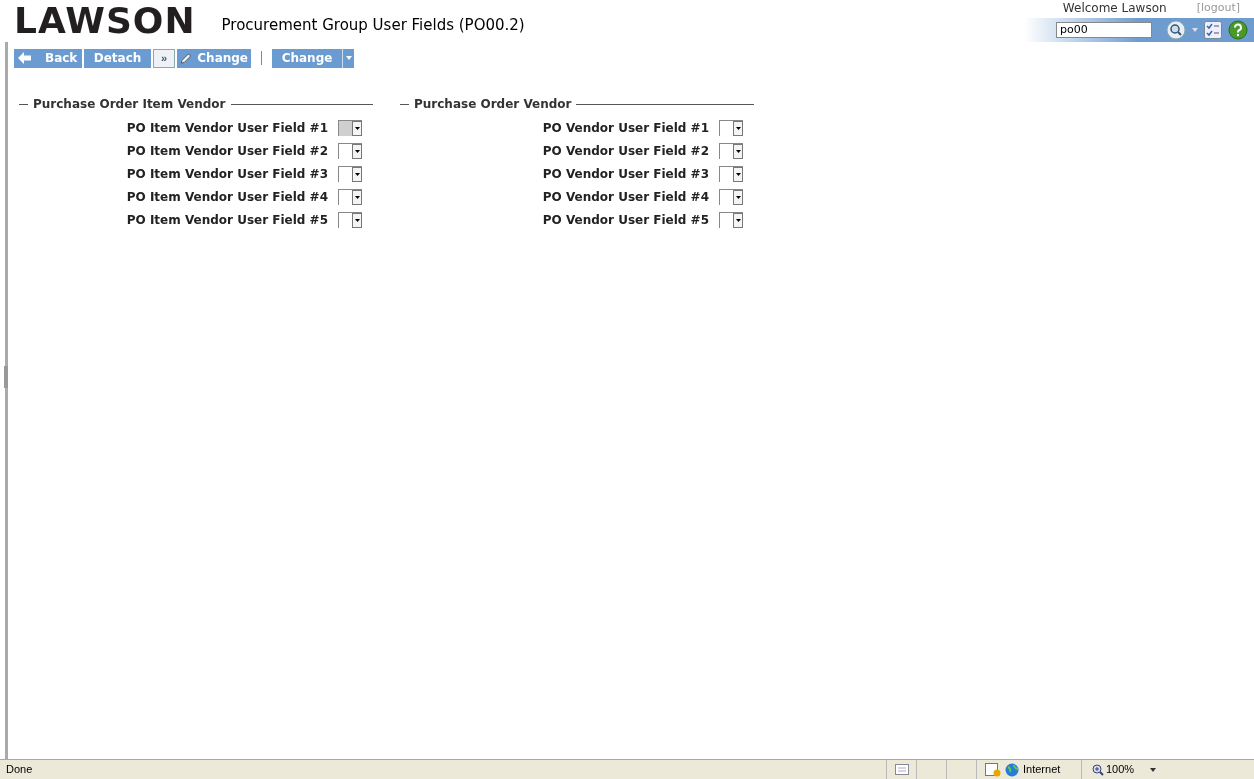  I want to click on zone-text: Internet, so click(1042, 770).